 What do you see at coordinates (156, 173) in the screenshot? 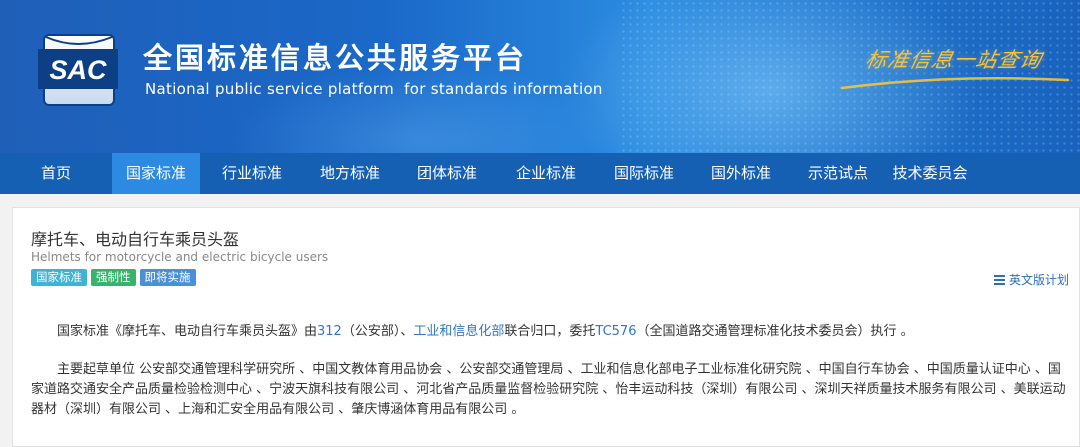
I see `nav-item-national-standards: 国家标准` at bounding box center [156, 173].